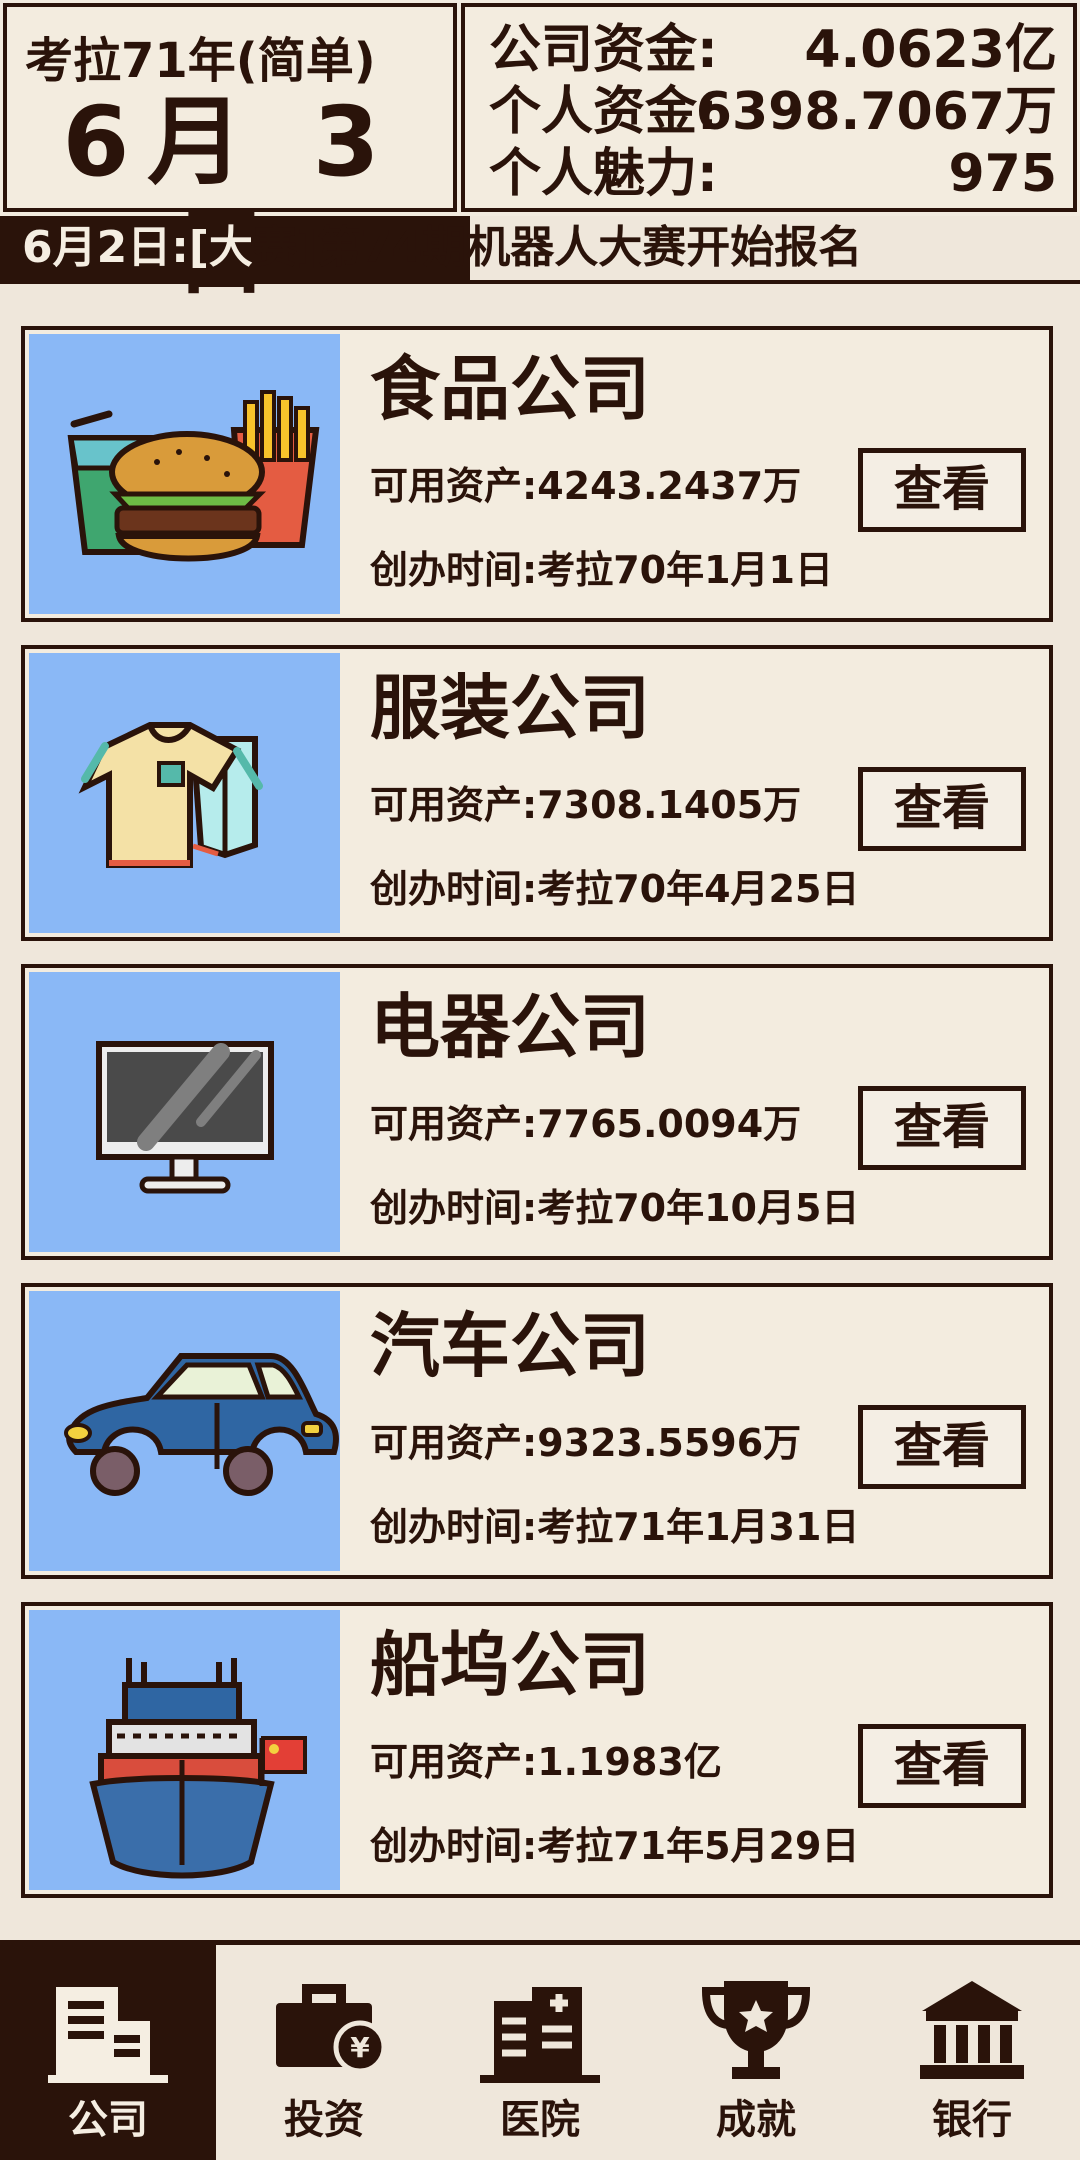  I want to click on ship-icon, so click(198, 1768).